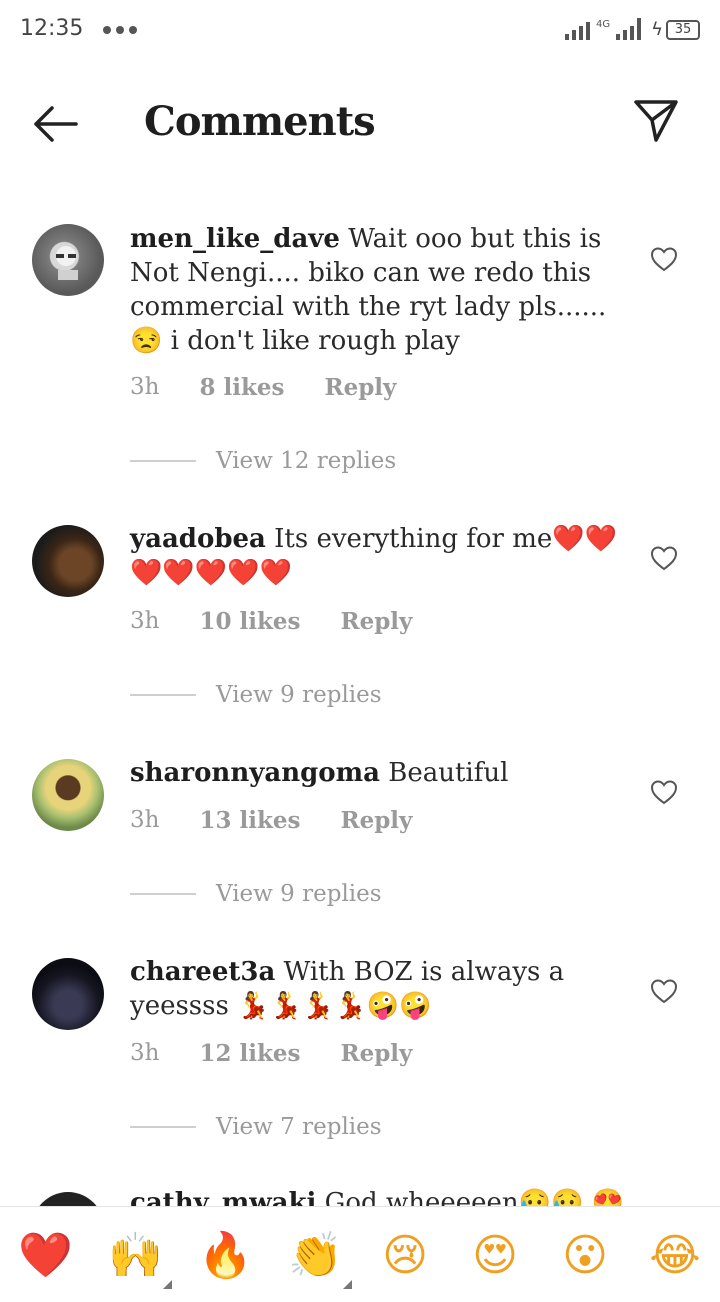 Image resolution: width=720 pixels, height=1302 pixels. I want to click on send-direct-icon, so click(656, 121).